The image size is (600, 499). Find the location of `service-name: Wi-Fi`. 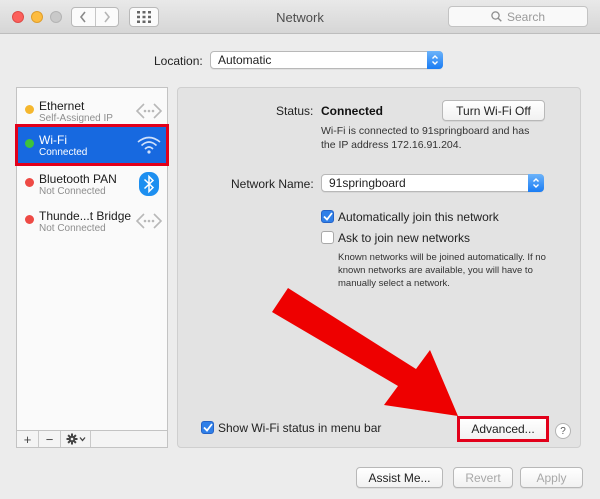

service-name: Wi-Fi is located at coordinates (53, 140).